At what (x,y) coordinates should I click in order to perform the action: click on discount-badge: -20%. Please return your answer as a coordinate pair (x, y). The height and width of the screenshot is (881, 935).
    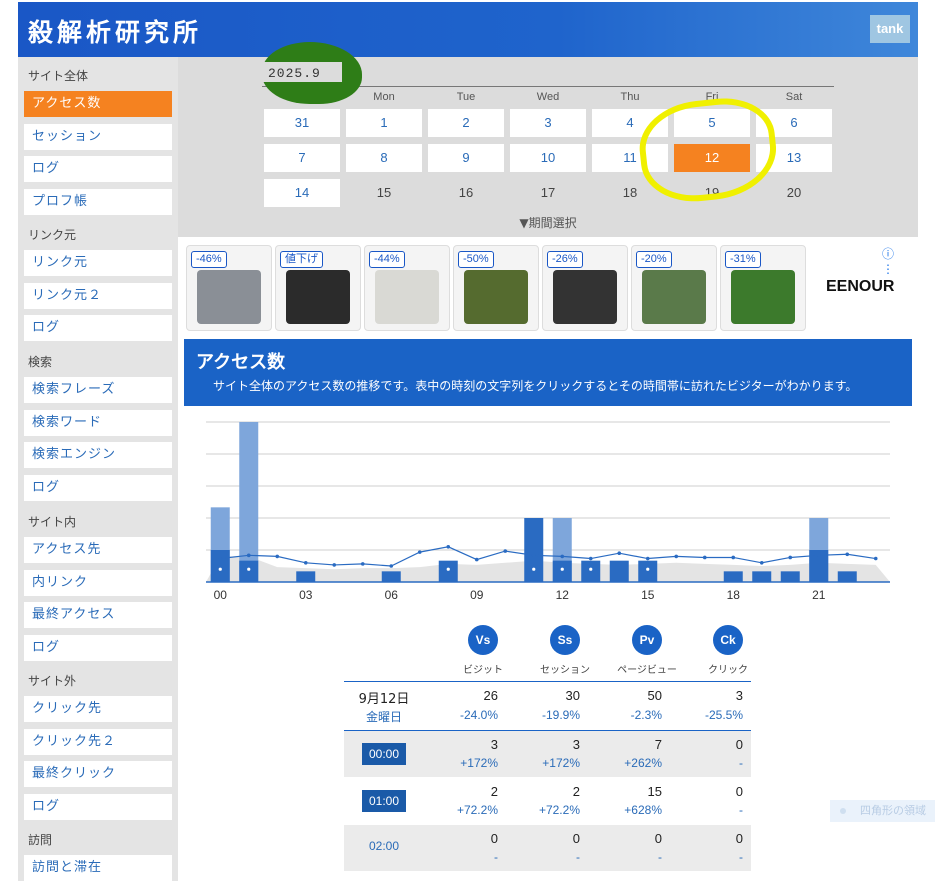
    Looking at the image, I should click on (654, 259).